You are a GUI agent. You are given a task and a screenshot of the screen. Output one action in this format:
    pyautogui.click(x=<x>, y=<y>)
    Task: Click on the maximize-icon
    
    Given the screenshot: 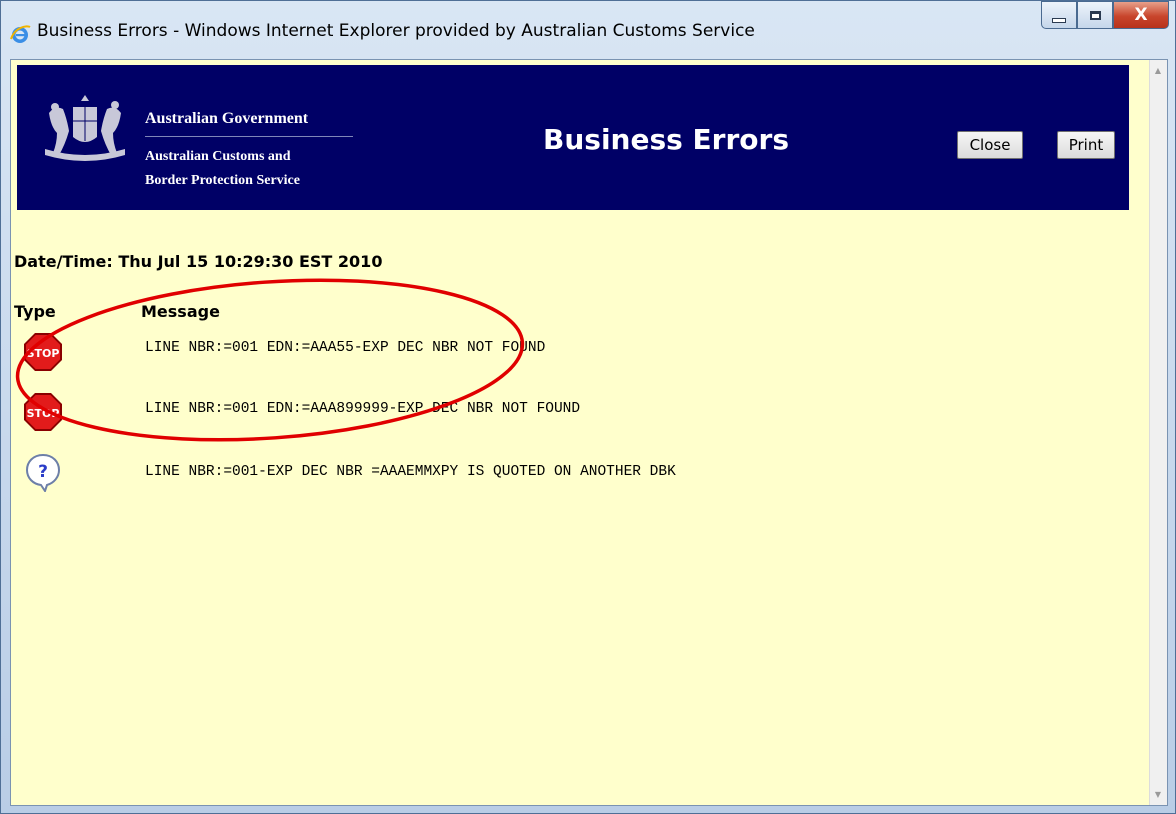 What is the action you would take?
    pyautogui.click(x=1095, y=15)
    